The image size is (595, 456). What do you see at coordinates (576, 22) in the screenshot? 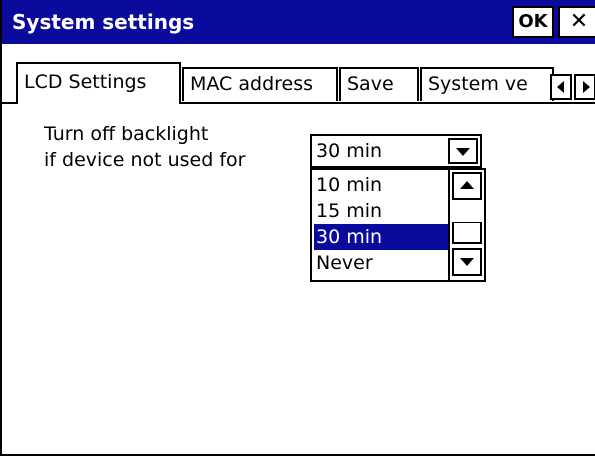
I see `close-button: ✕` at bounding box center [576, 22].